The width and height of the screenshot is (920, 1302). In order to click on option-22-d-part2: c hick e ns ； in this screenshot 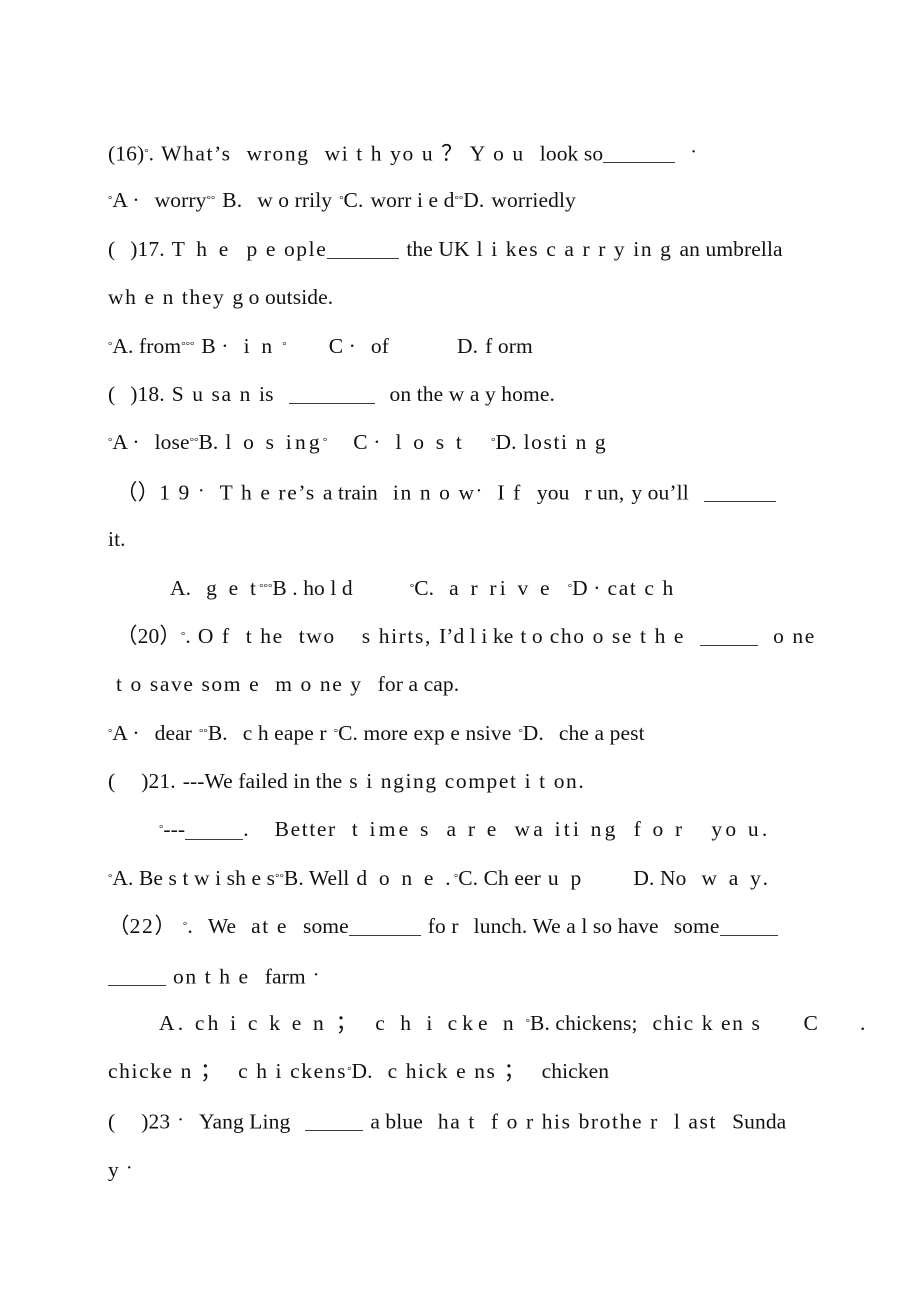, I will do `click(457, 1072)`.